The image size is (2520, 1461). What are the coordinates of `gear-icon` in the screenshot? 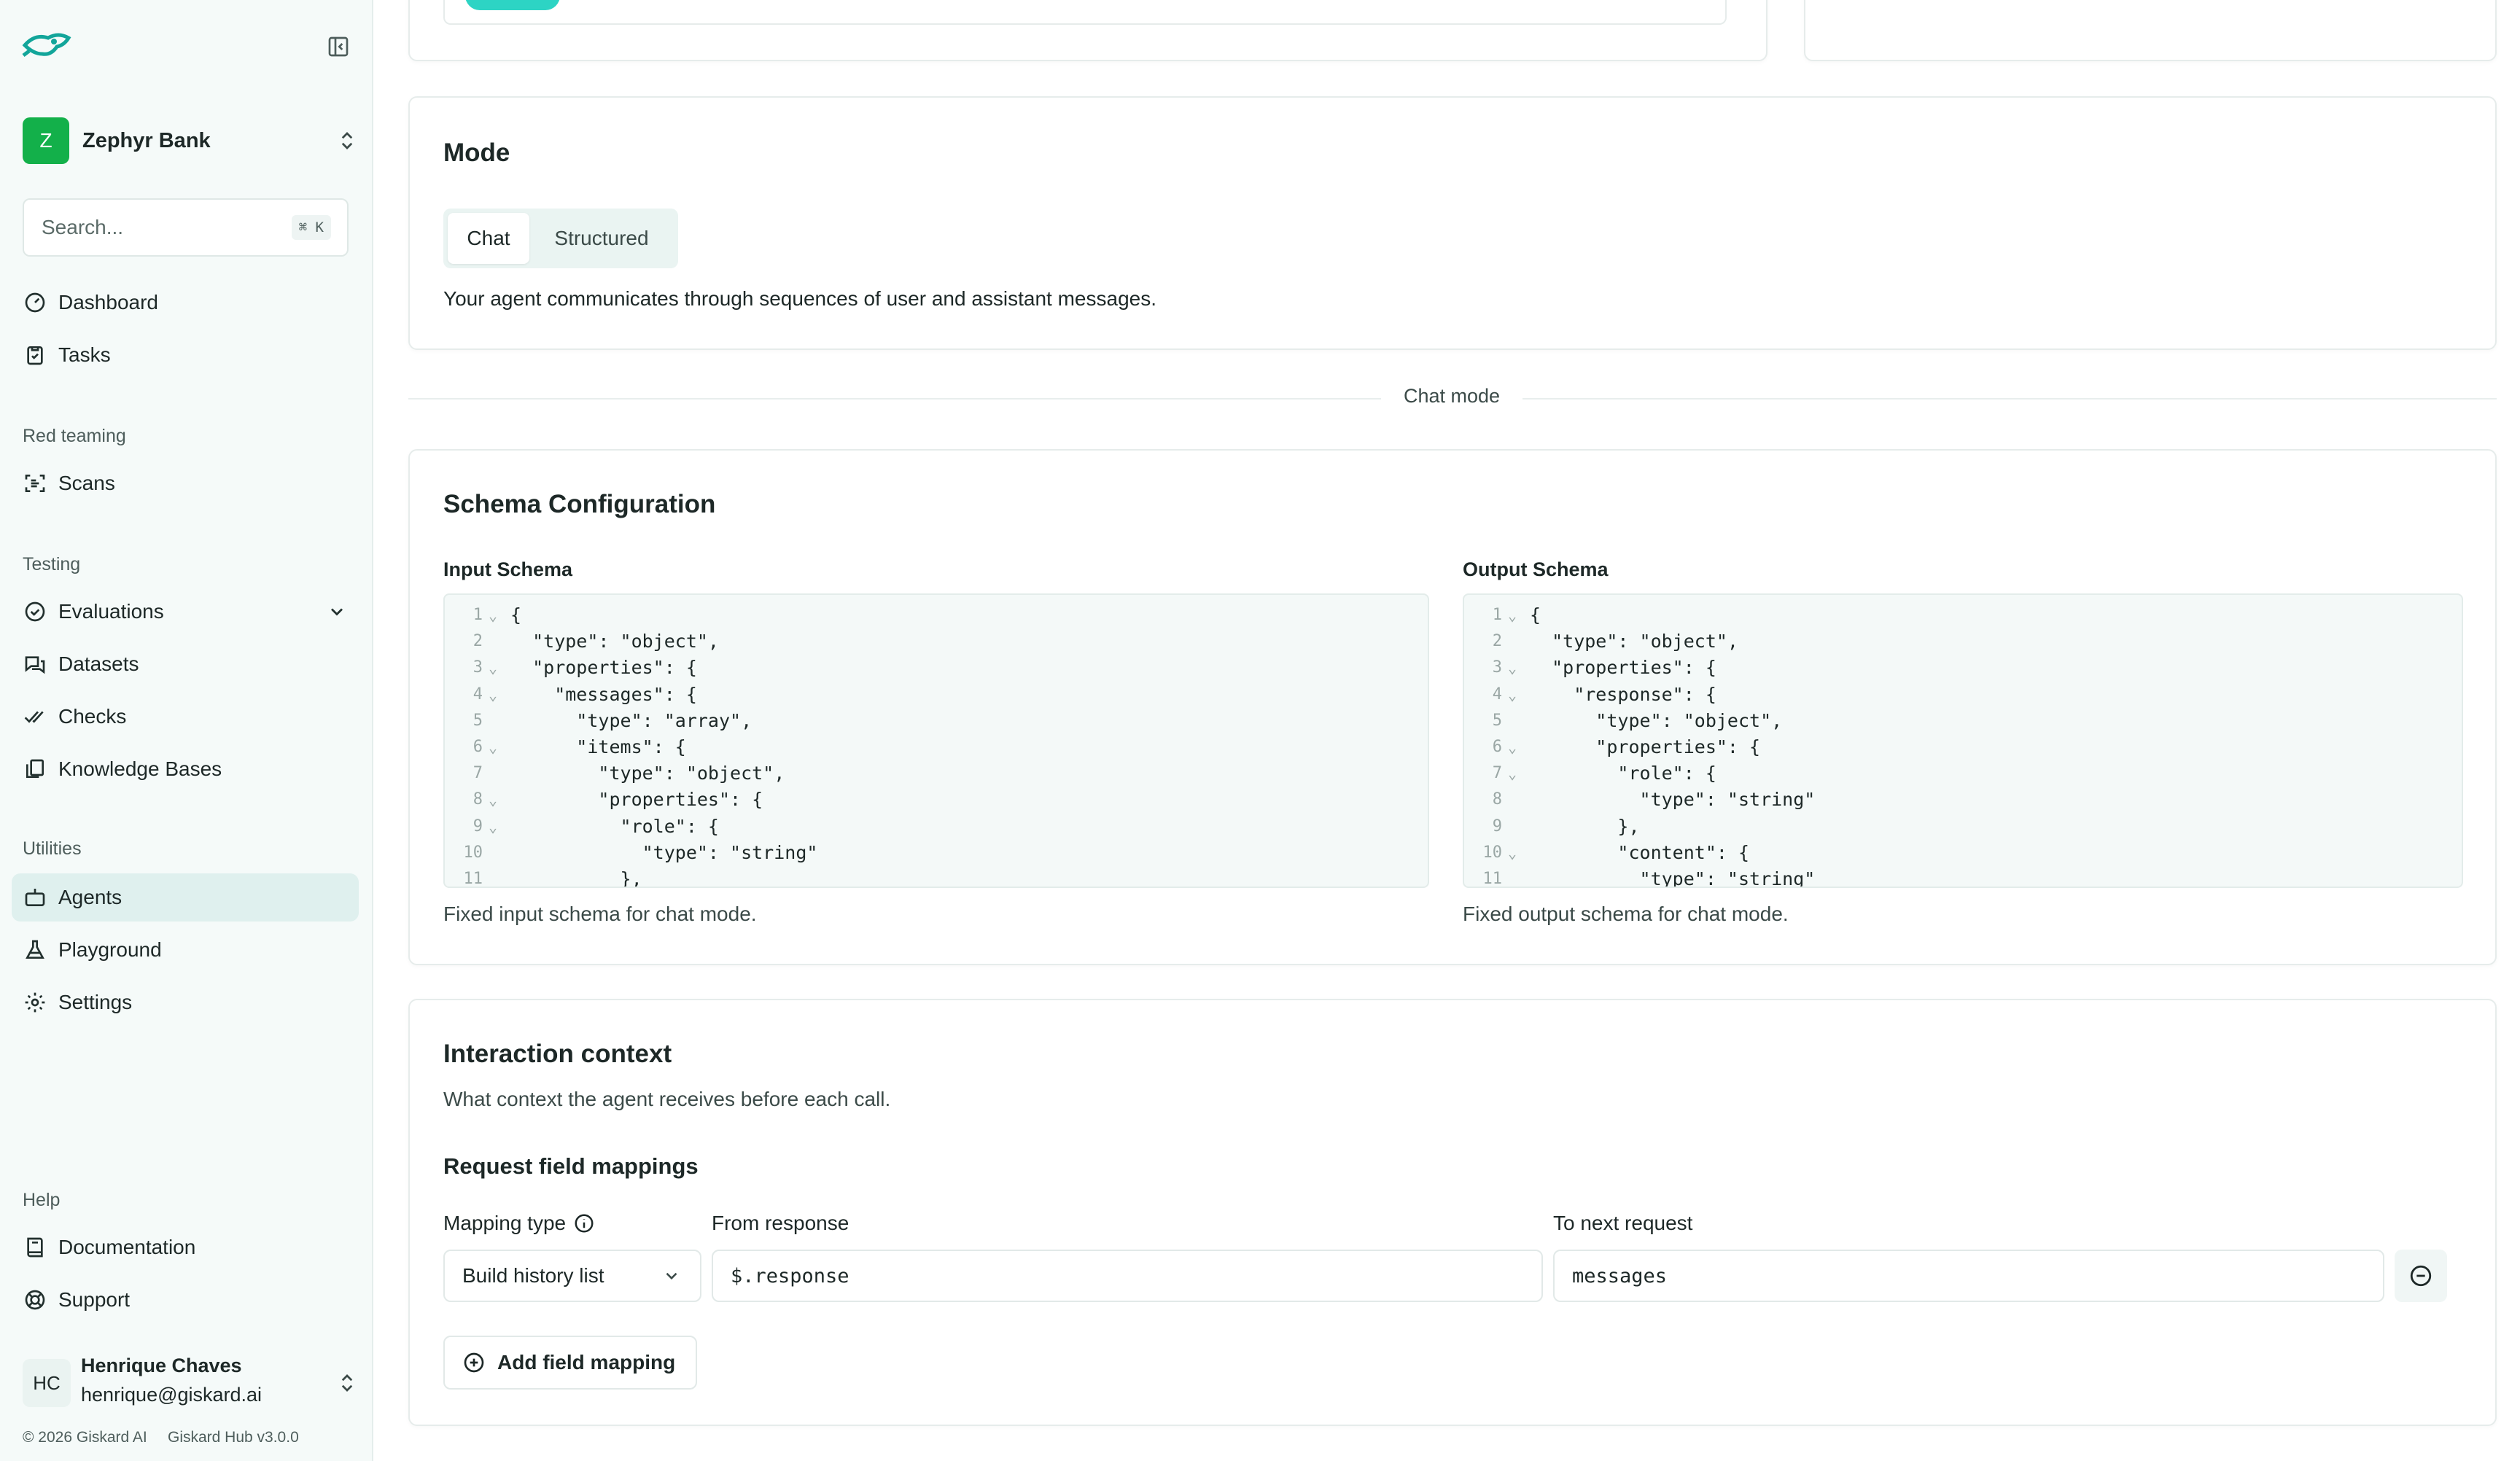 It's located at (35, 1002).